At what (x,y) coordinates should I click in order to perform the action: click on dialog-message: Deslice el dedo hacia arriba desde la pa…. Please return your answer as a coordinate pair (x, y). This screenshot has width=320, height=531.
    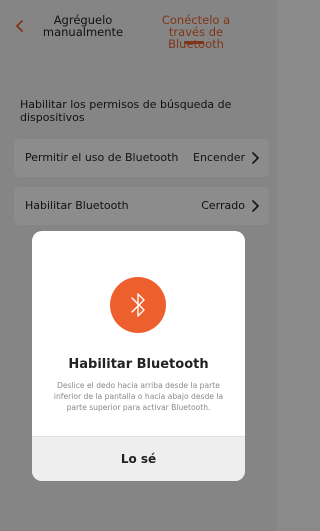
    Looking at the image, I should click on (138, 396).